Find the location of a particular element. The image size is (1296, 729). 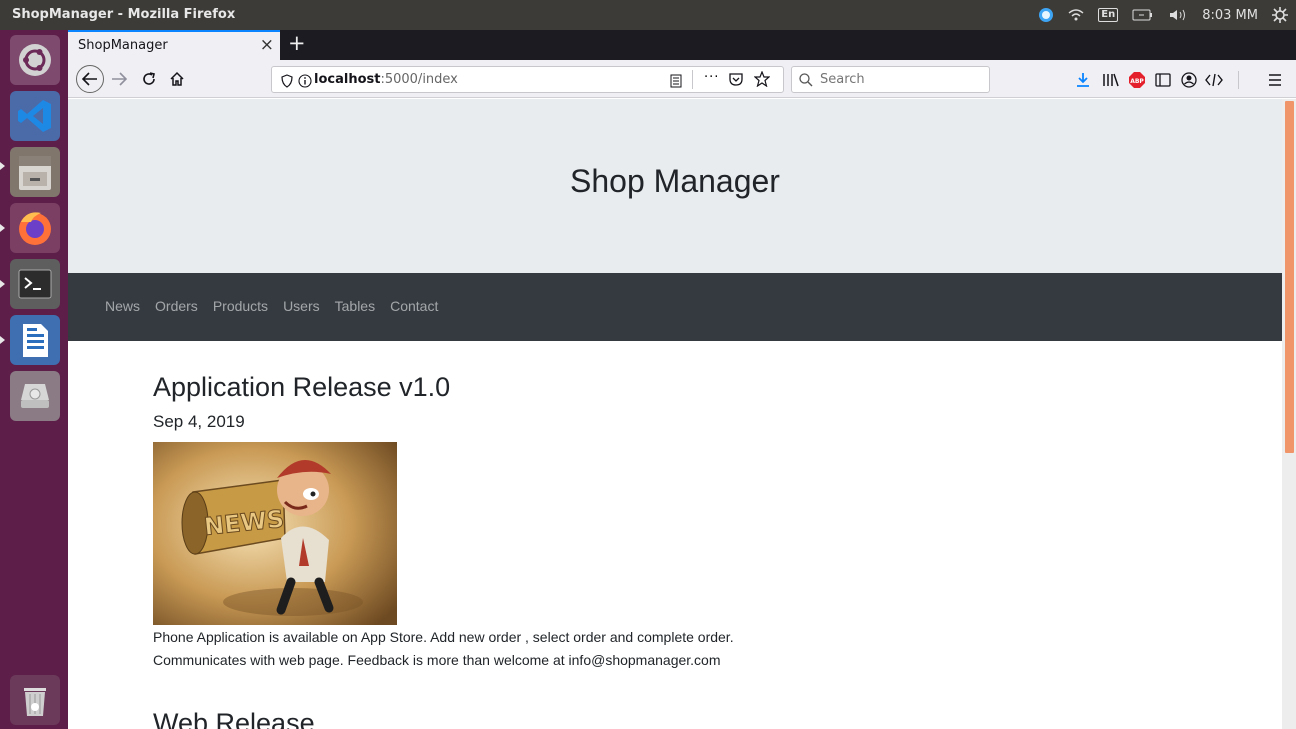

scrollbar-thumb is located at coordinates (1289, 277).